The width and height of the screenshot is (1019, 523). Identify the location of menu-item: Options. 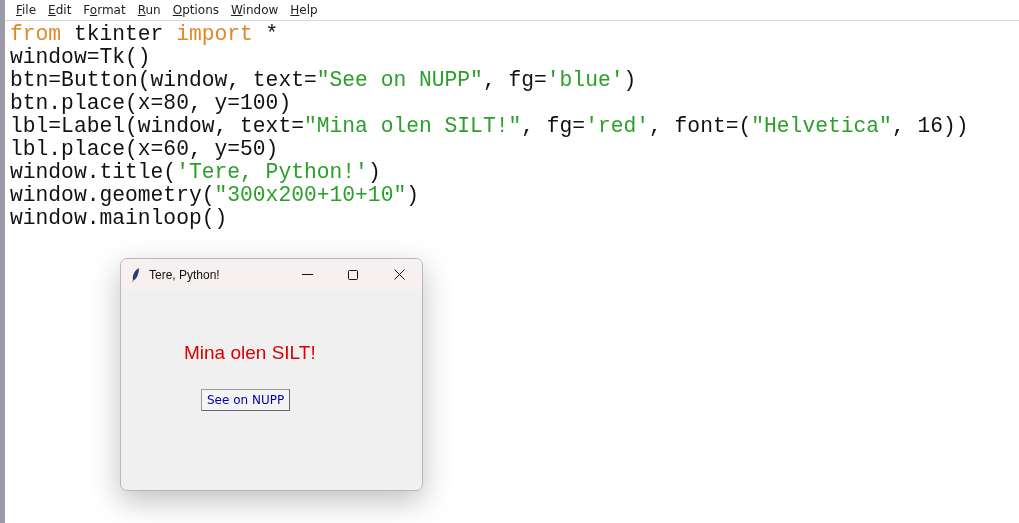
(195, 10).